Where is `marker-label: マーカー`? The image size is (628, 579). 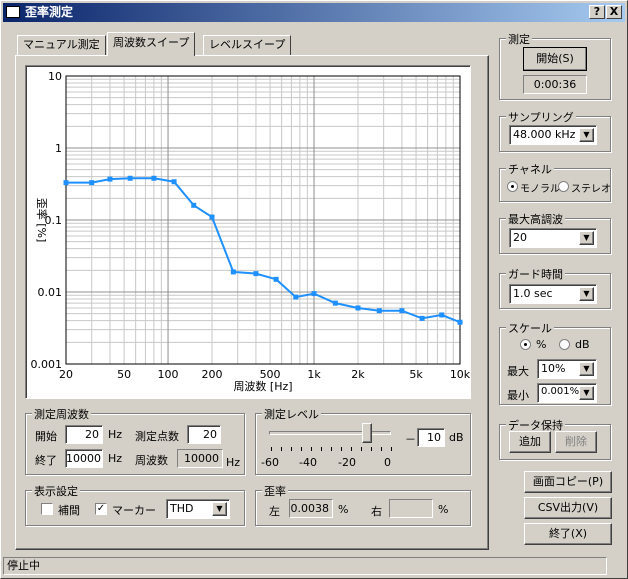
marker-label: マーカー is located at coordinates (134, 510).